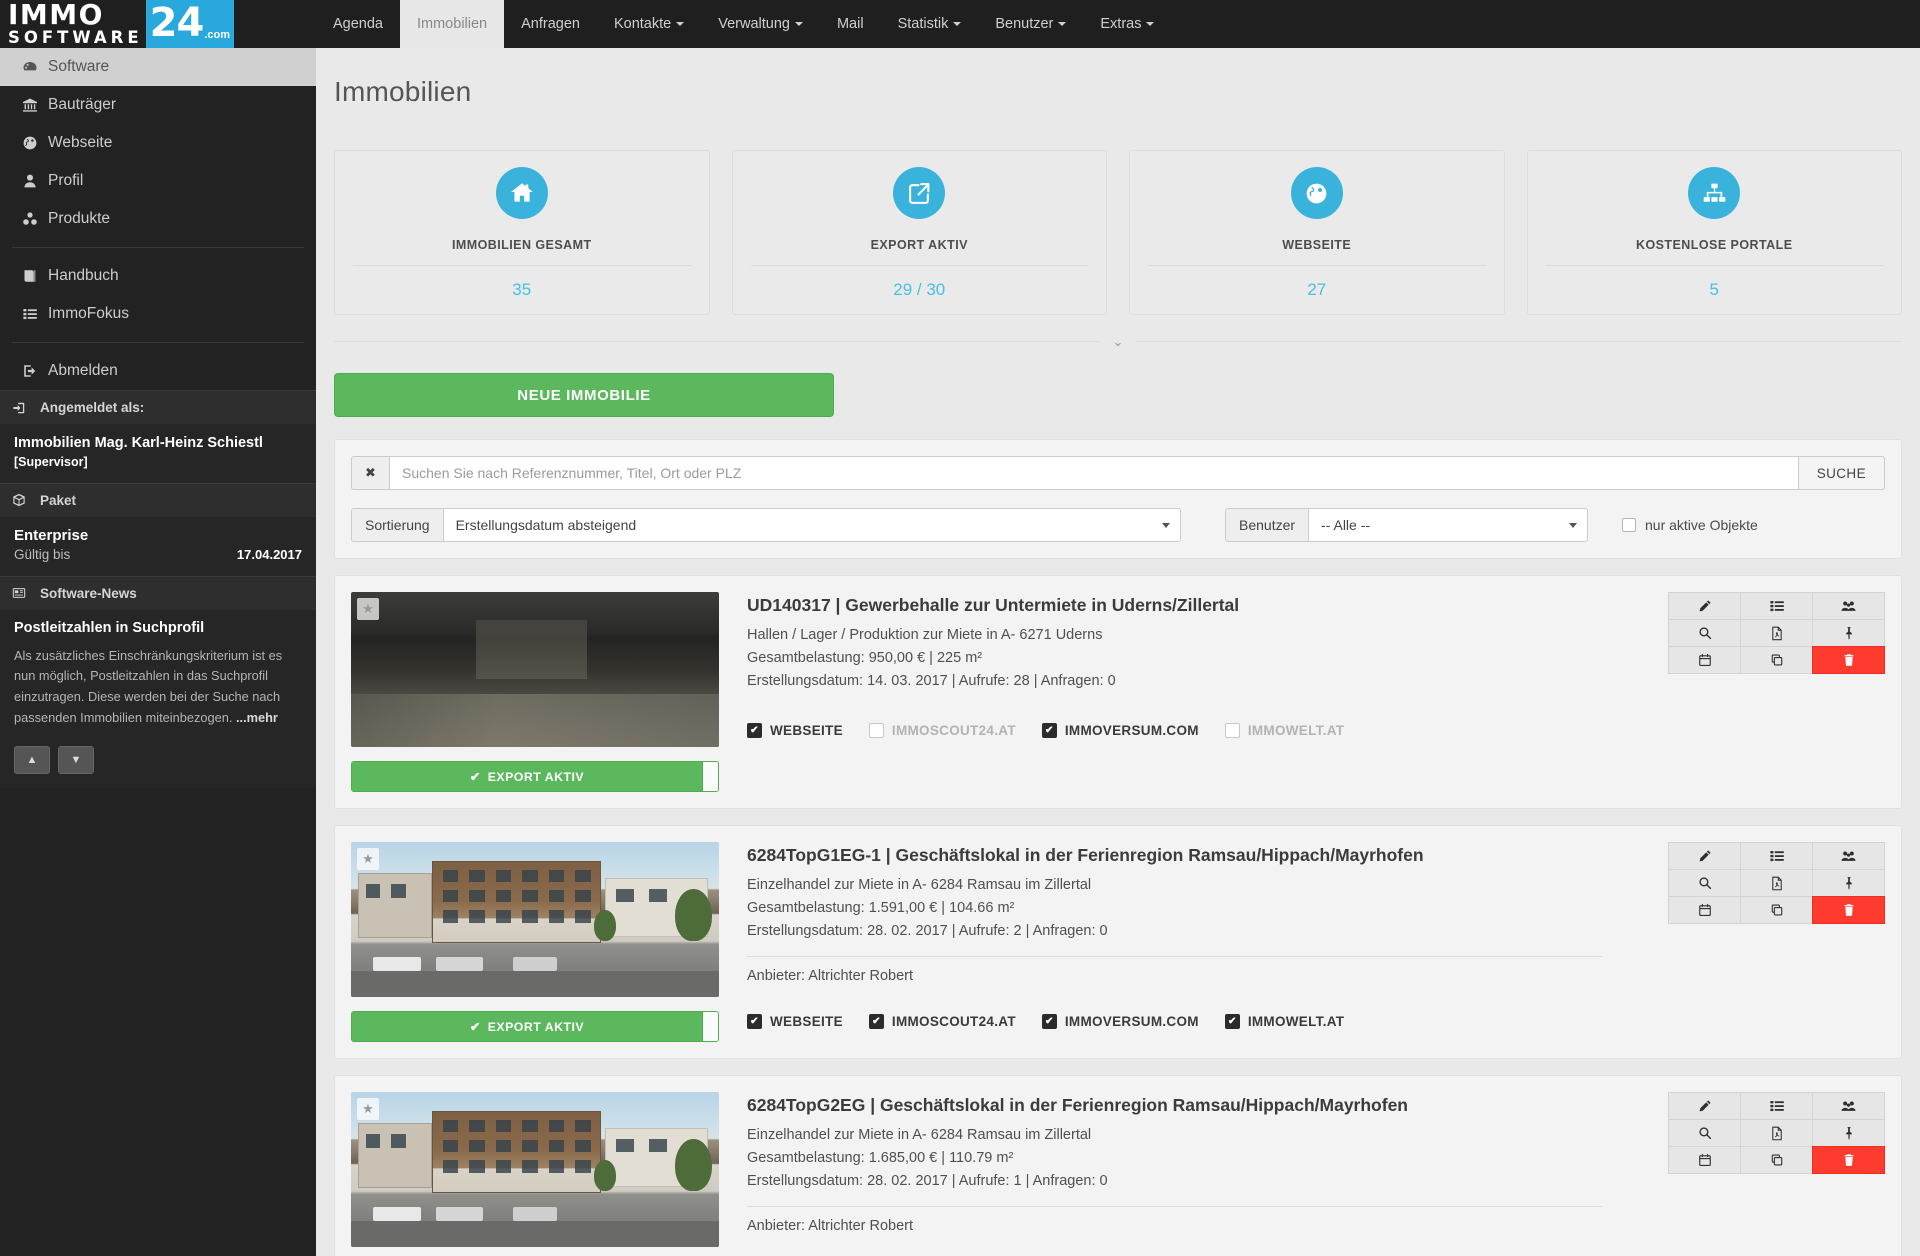 This screenshot has width=1920, height=1256. What do you see at coordinates (51, 461) in the screenshot?
I see `user-role: [Supervisor]` at bounding box center [51, 461].